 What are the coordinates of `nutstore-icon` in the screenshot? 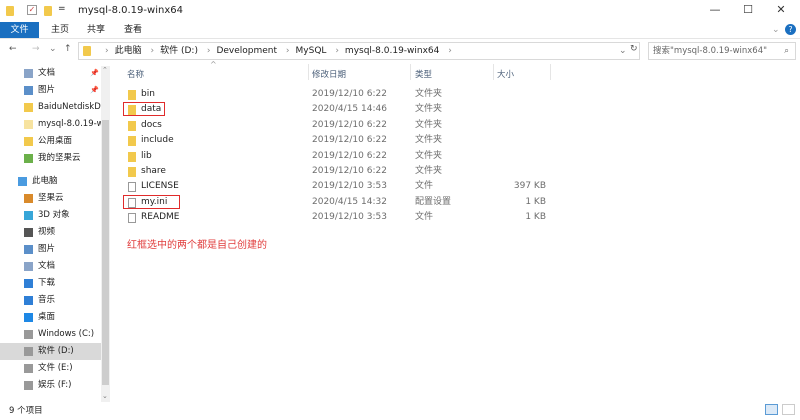 It's located at (28, 198).